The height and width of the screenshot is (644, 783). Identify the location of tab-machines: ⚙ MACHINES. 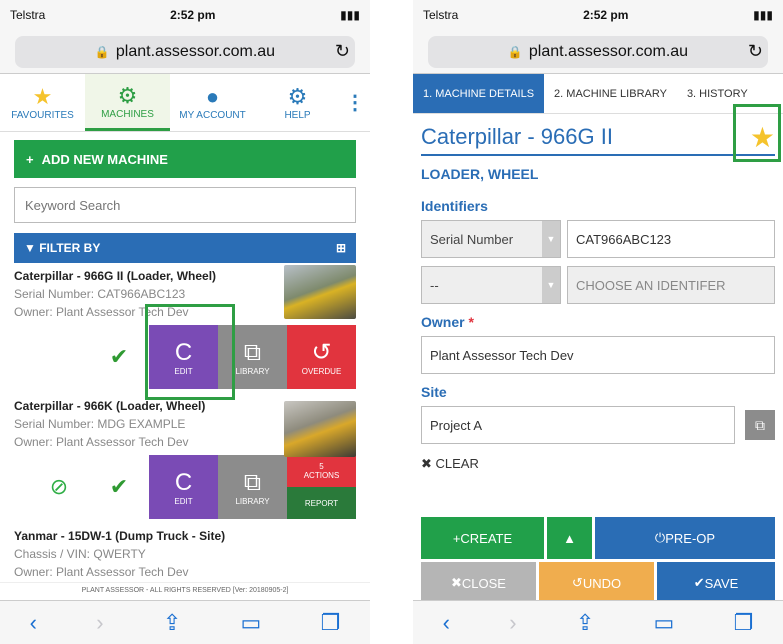
(127, 102).